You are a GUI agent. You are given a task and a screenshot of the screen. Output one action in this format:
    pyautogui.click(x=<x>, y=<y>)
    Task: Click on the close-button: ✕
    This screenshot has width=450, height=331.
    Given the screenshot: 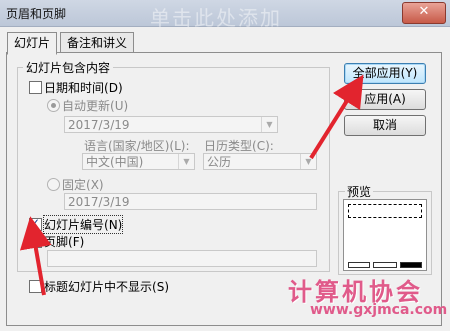 What is the action you would take?
    pyautogui.click(x=424, y=13)
    